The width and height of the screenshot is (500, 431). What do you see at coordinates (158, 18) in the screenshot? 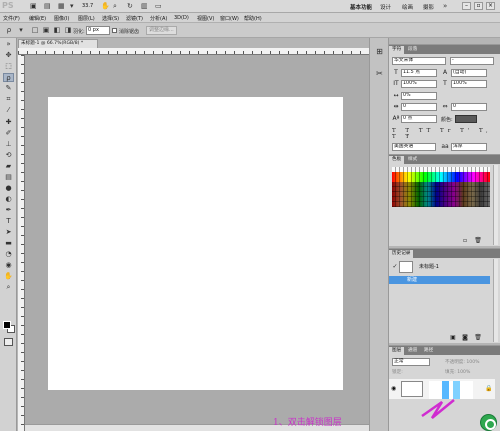
I see `menu-analysis: 分析(A)` at bounding box center [158, 18].